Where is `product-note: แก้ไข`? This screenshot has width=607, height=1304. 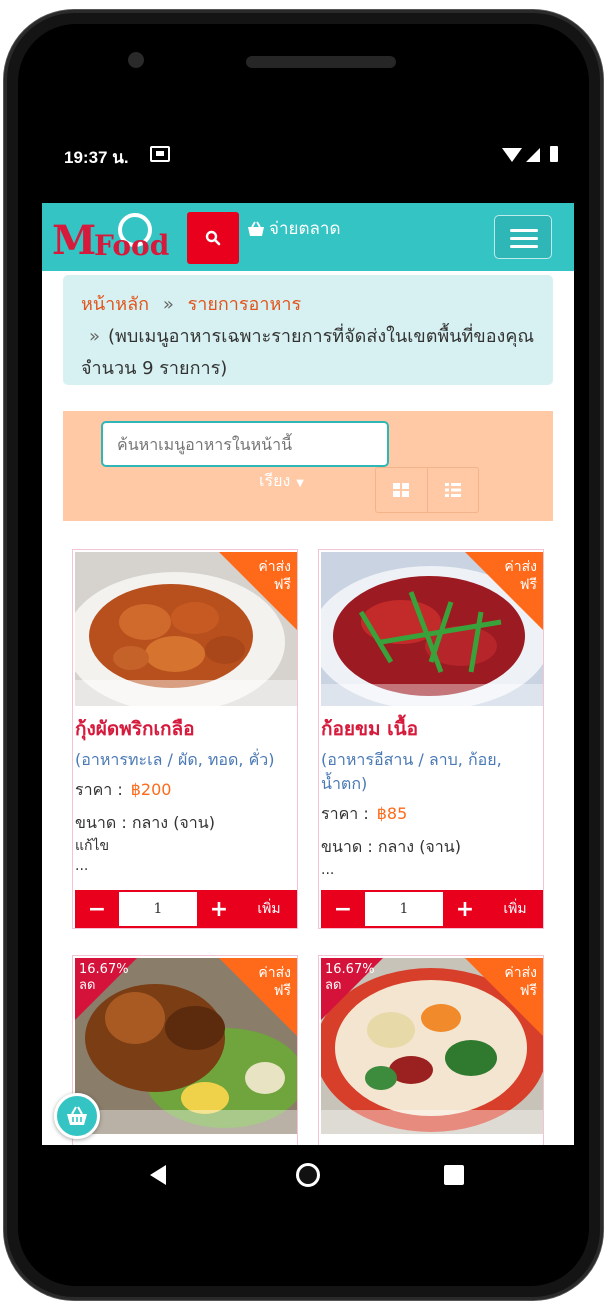
product-note: แก้ไข is located at coordinates (92, 846).